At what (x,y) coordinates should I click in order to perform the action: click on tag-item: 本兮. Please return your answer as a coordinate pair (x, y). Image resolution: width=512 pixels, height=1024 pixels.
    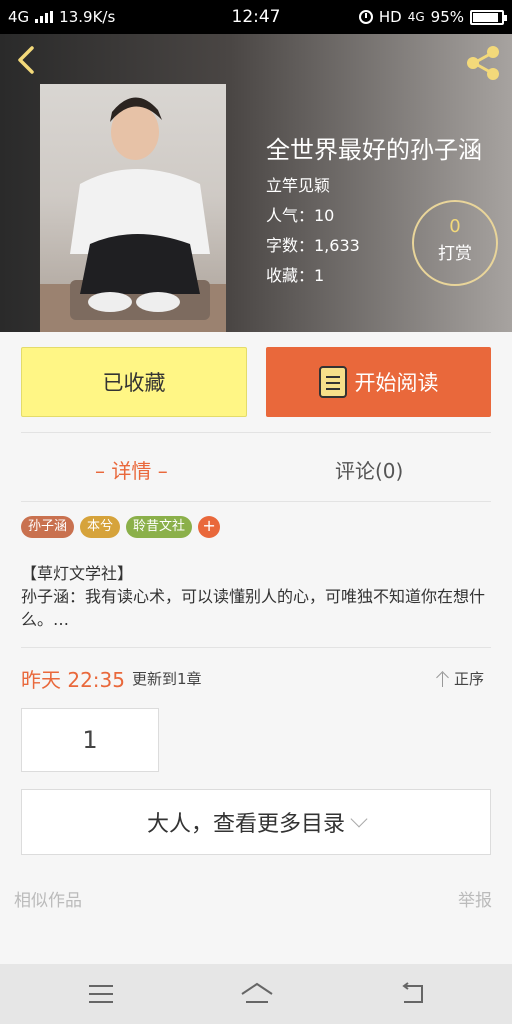
    Looking at the image, I should click on (100, 527).